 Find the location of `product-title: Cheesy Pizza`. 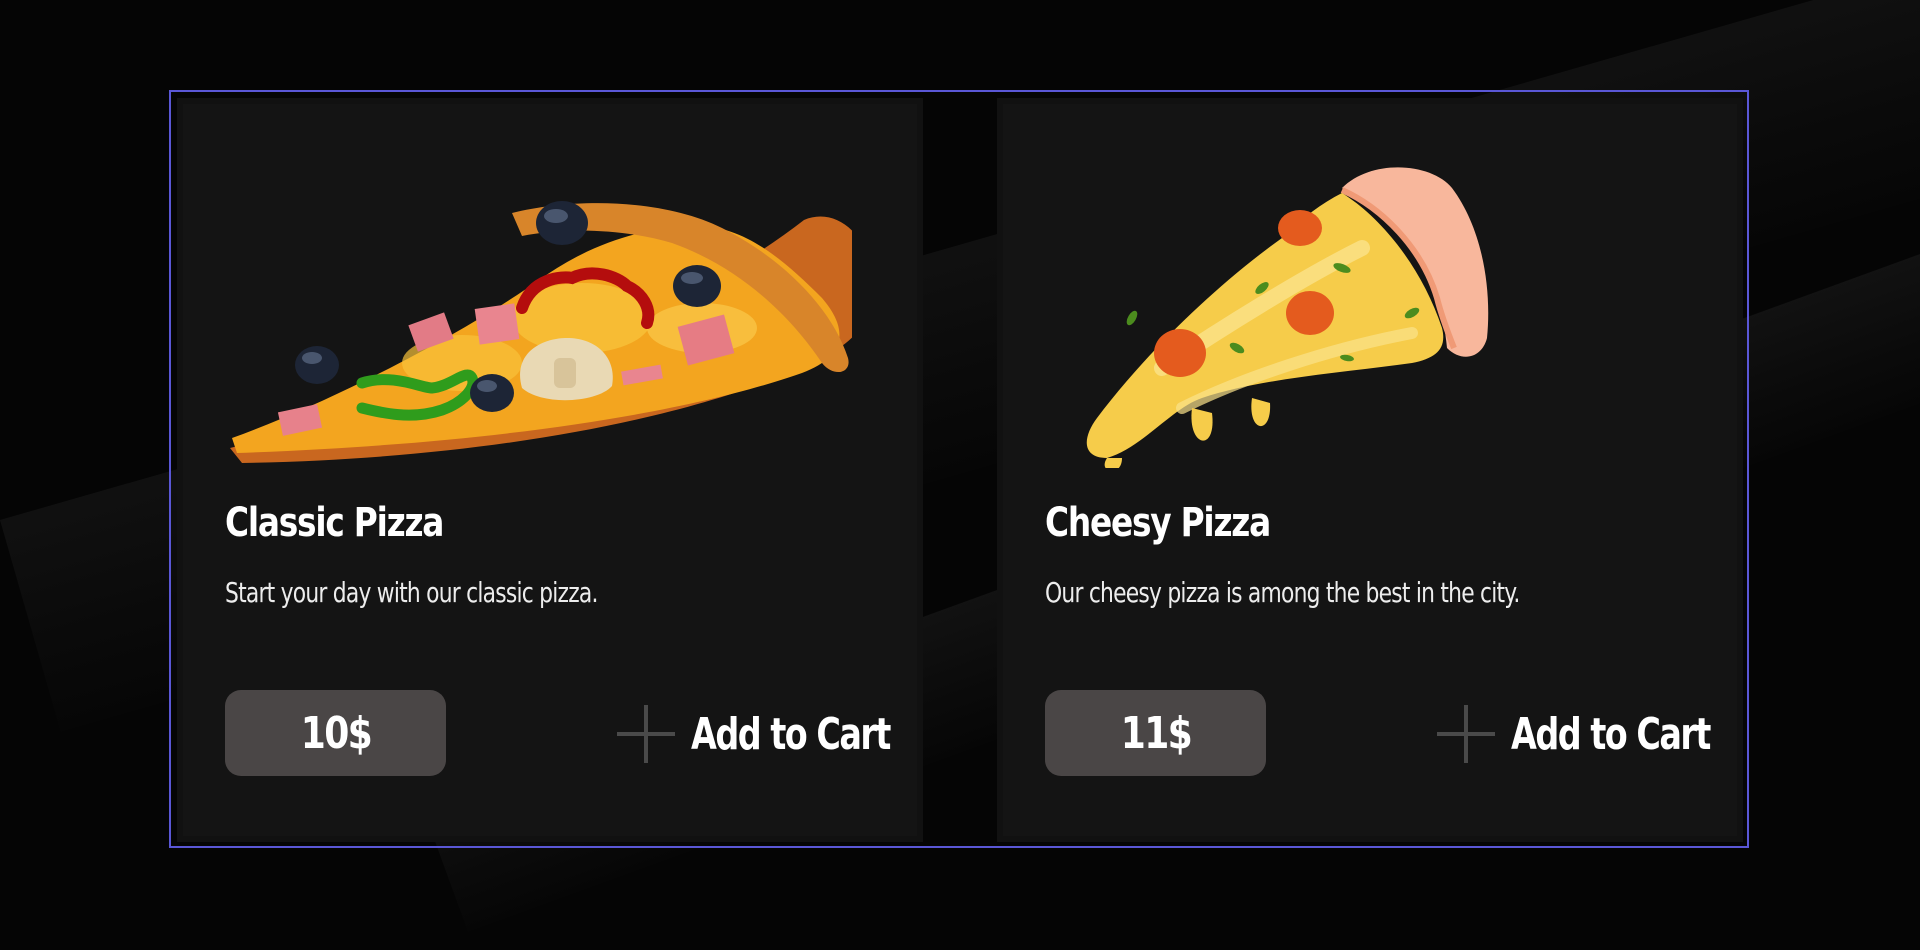

product-title: Cheesy Pizza is located at coordinates (1158, 523).